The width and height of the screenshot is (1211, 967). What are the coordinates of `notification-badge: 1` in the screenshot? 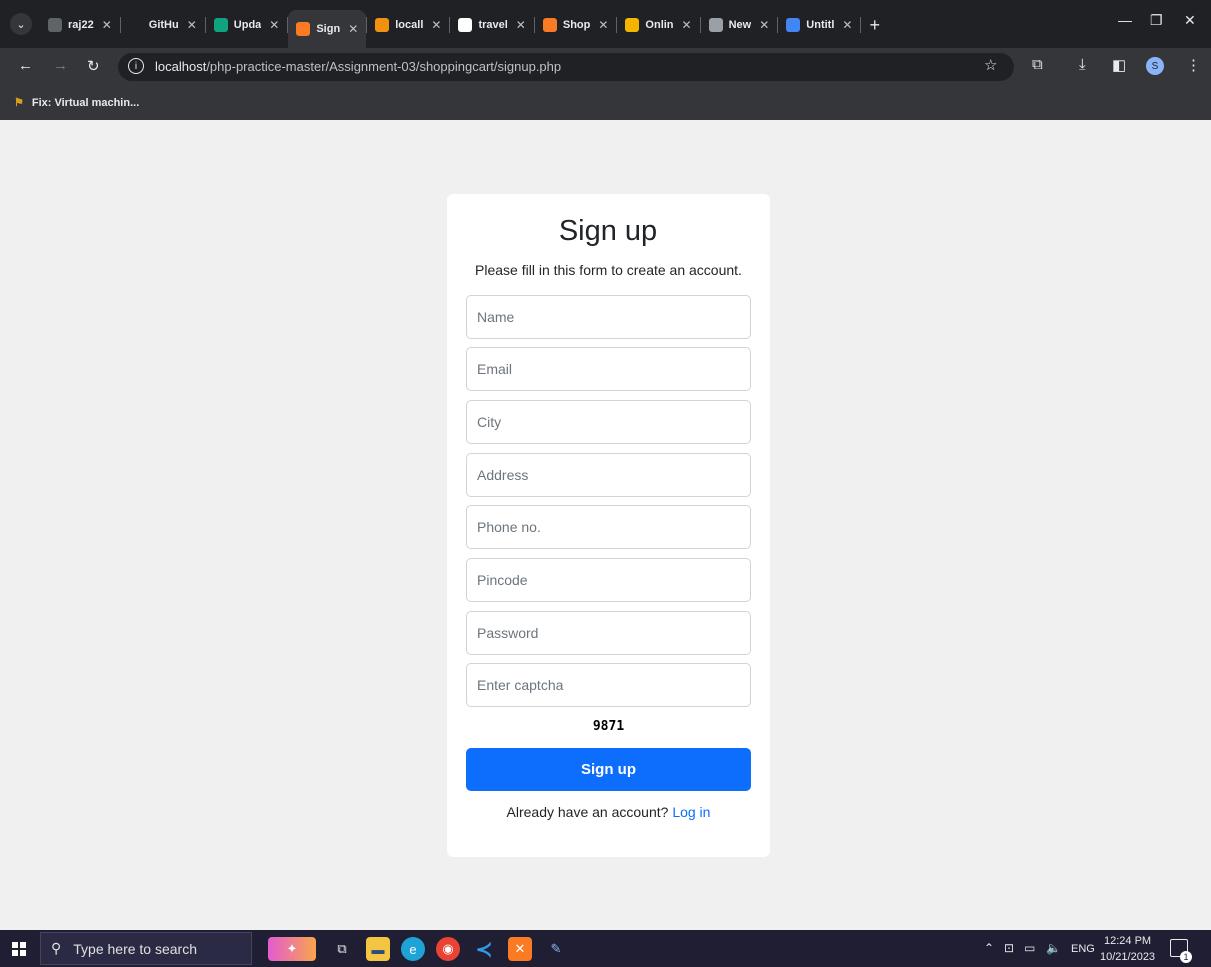 It's located at (1186, 957).